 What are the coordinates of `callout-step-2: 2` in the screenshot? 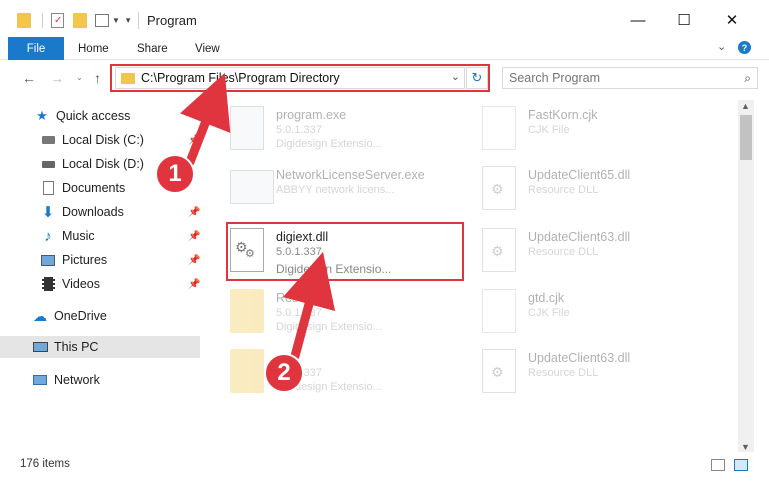 It's located at (284, 373).